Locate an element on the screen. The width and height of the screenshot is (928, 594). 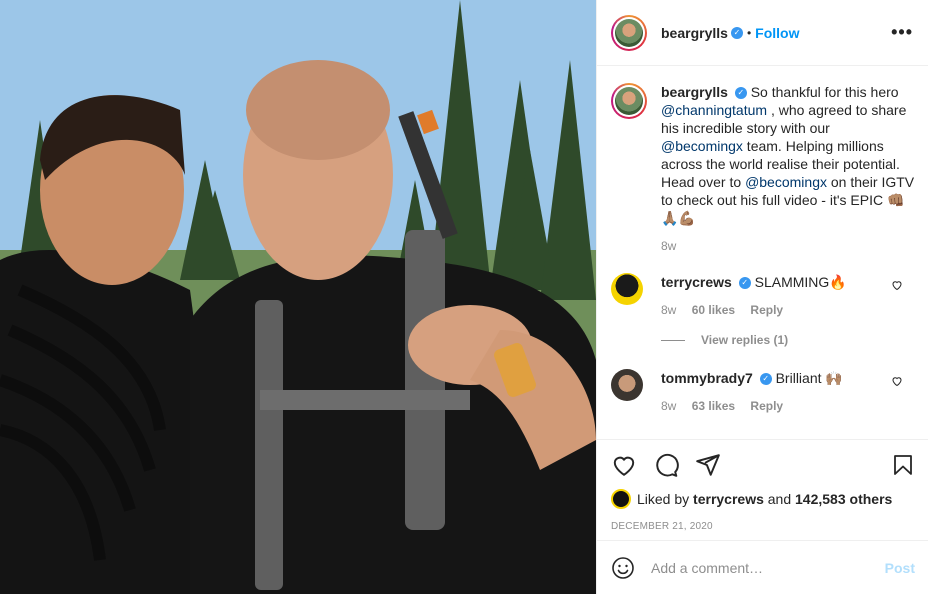
post-date: DECEMBER 21, 2020 is located at coordinates (662, 526).